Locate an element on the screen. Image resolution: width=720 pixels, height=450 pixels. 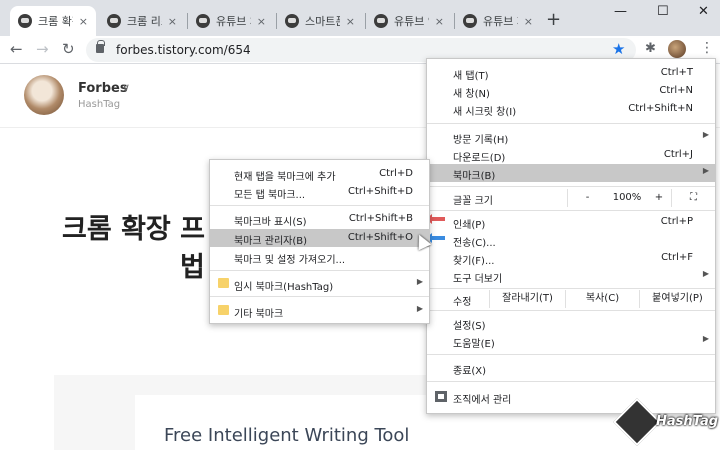
submenu-item-bookmark-all: 모든 탭 북마크... Ctrl+Shift+D is located at coordinates (319, 192).